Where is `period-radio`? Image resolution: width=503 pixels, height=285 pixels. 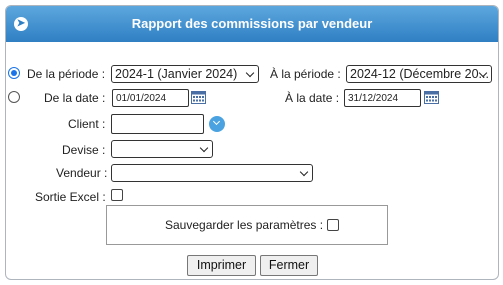 period-radio is located at coordinates (14, 73).